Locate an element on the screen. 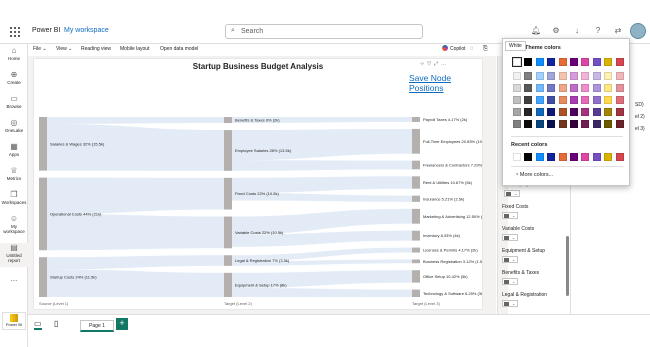 The width and height of the screenshot is (650, 347). nav-workspaces: ❐ Workspaces is located at coordinates (14, 197).